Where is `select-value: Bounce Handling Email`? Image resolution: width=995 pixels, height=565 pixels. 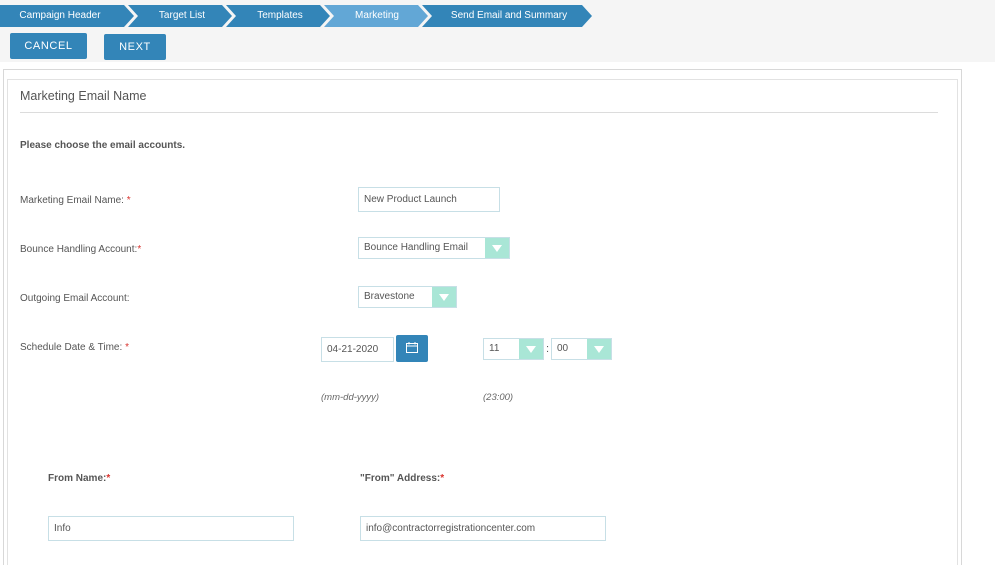 select-value: Bounce Handling Email is located at coordinates (416, 247).